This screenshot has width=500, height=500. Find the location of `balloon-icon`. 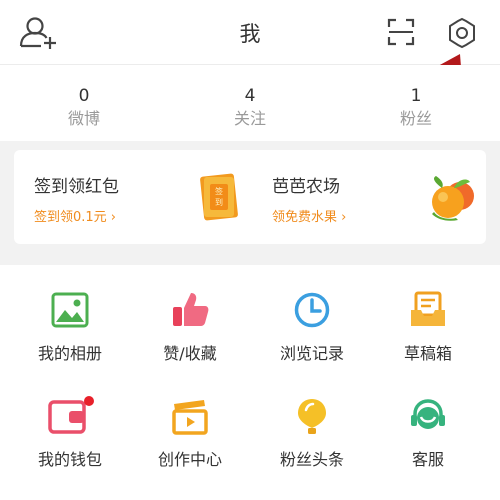

balloon-icon is located at coordinates (312, 416).